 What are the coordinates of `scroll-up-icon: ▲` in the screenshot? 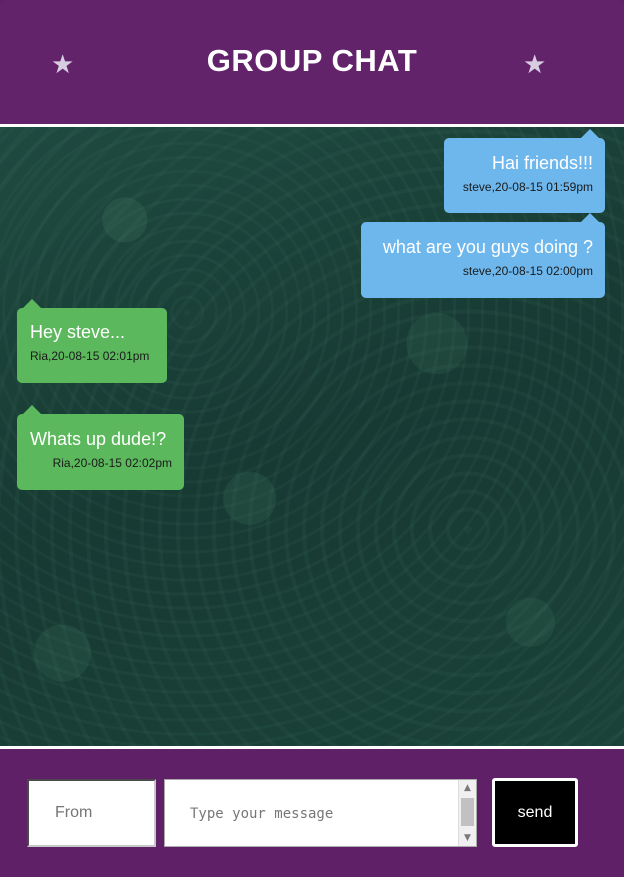 It's located at (467, 788).